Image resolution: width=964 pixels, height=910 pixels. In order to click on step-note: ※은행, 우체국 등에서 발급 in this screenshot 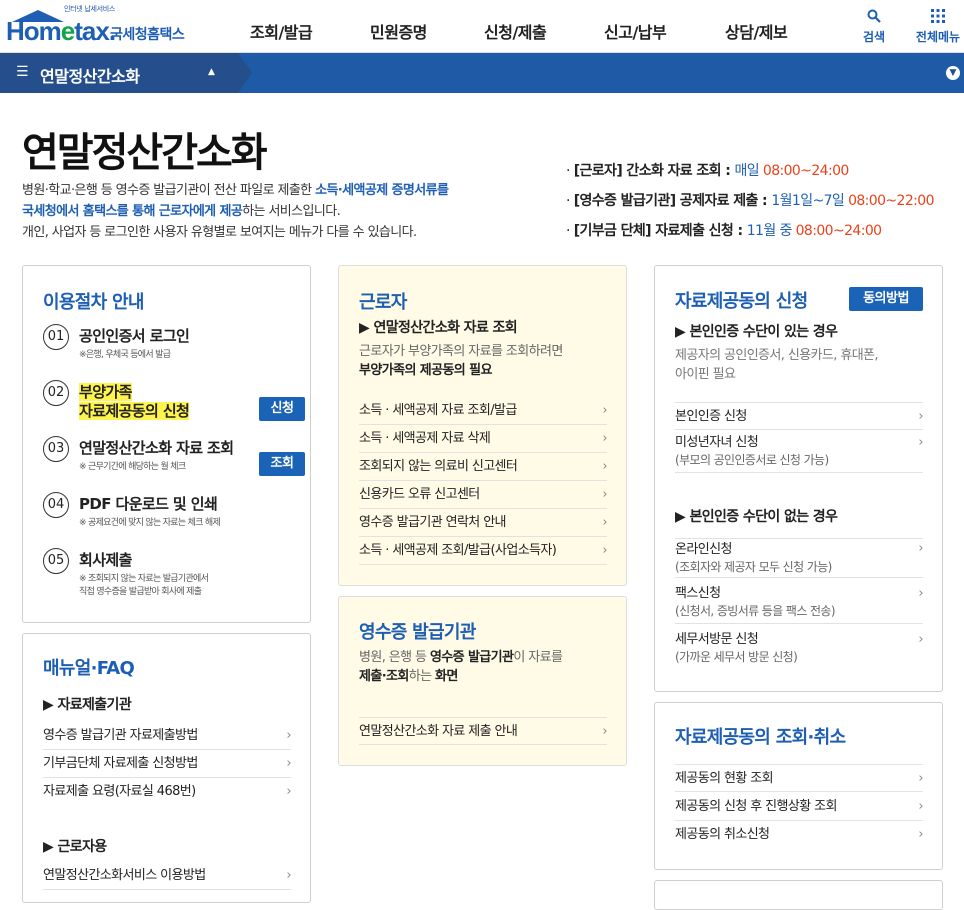, I will do `click(125, 355)`.